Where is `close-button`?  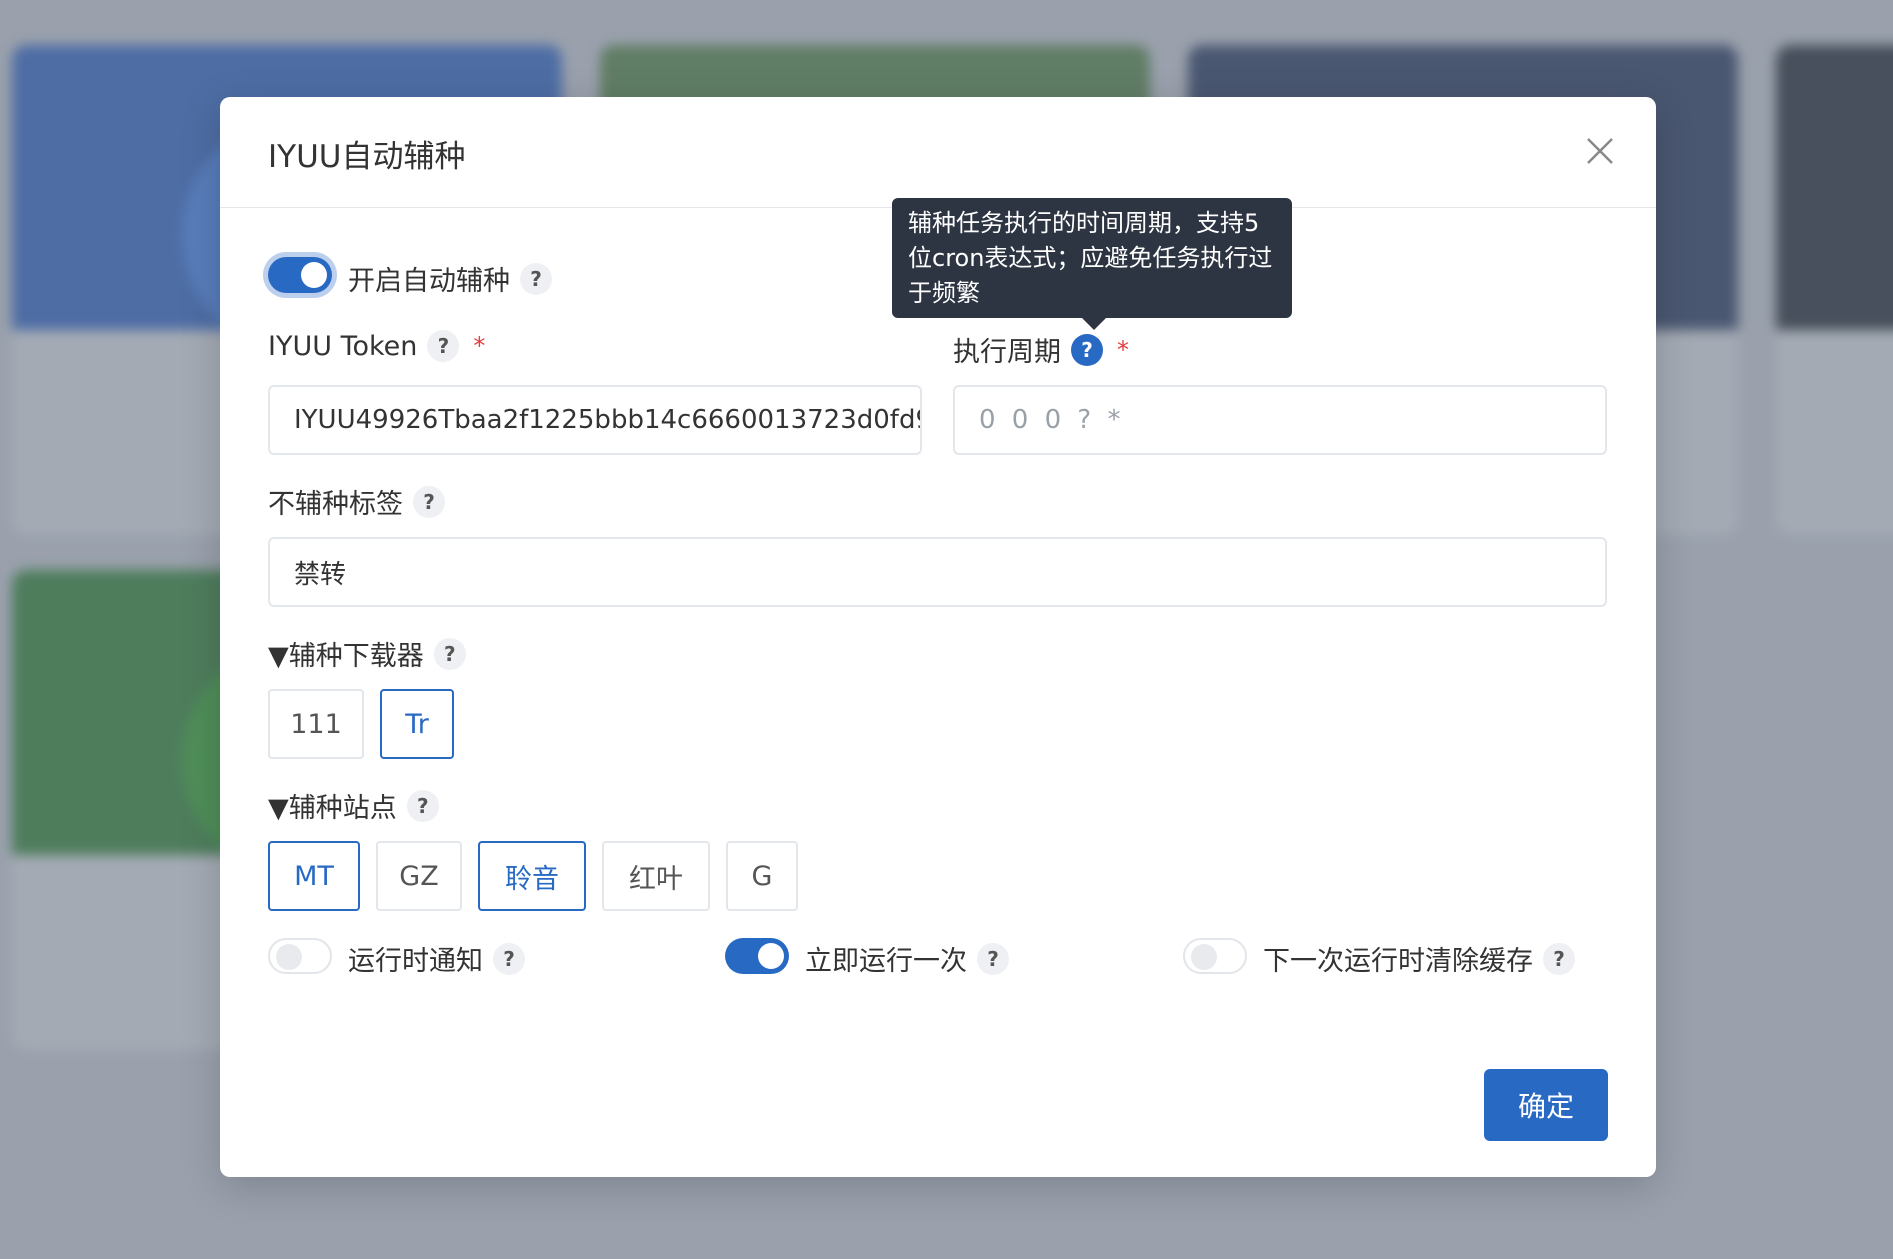
close-button is located at coordinates (1600, 151).